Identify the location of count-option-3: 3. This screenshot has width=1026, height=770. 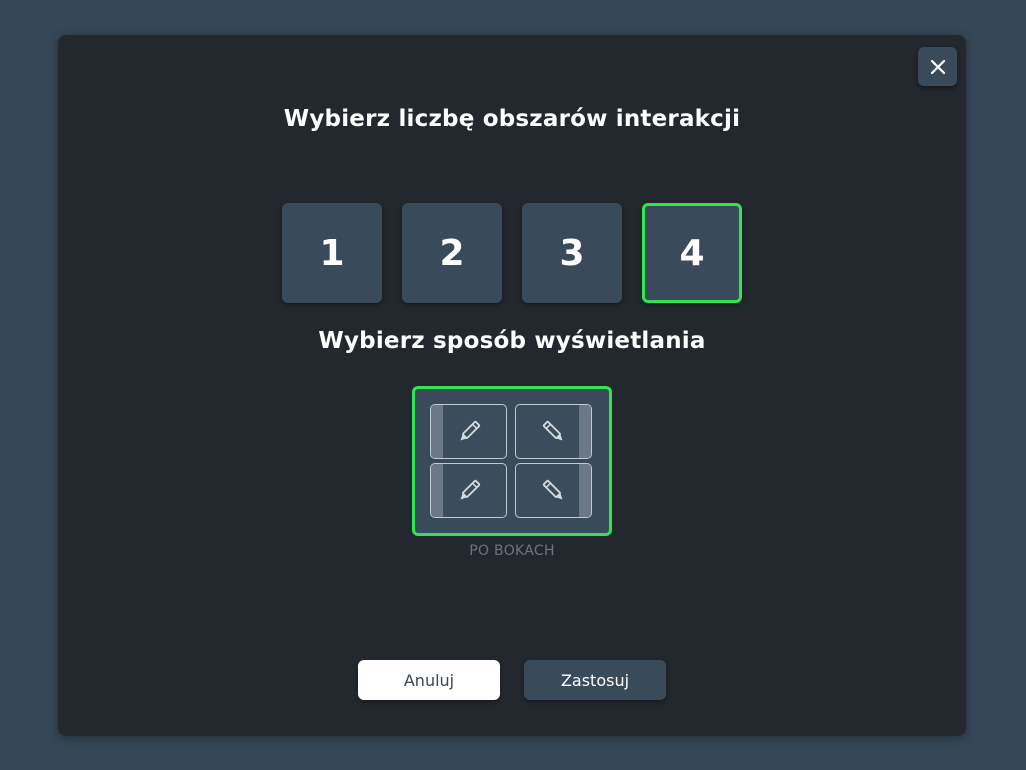
(572, 253).